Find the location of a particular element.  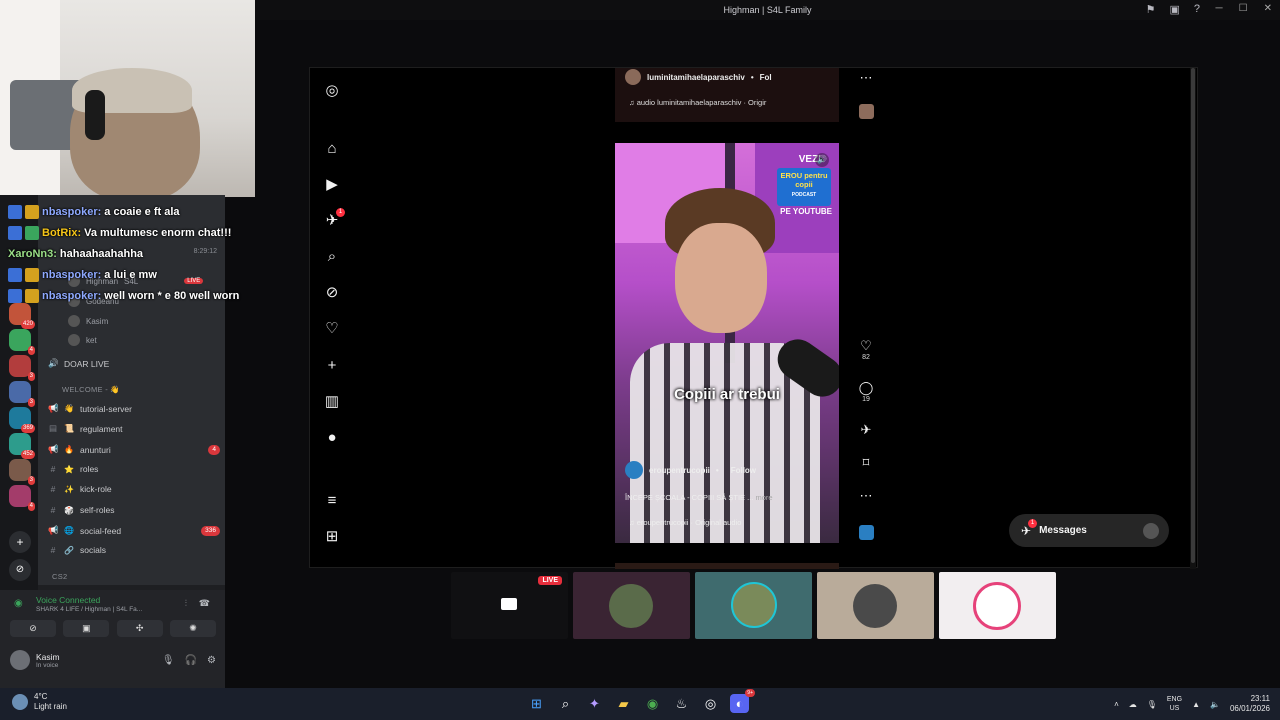

audio-label: ♫ eroupentrucopii · Original audio is located at coordinates (685, 522).